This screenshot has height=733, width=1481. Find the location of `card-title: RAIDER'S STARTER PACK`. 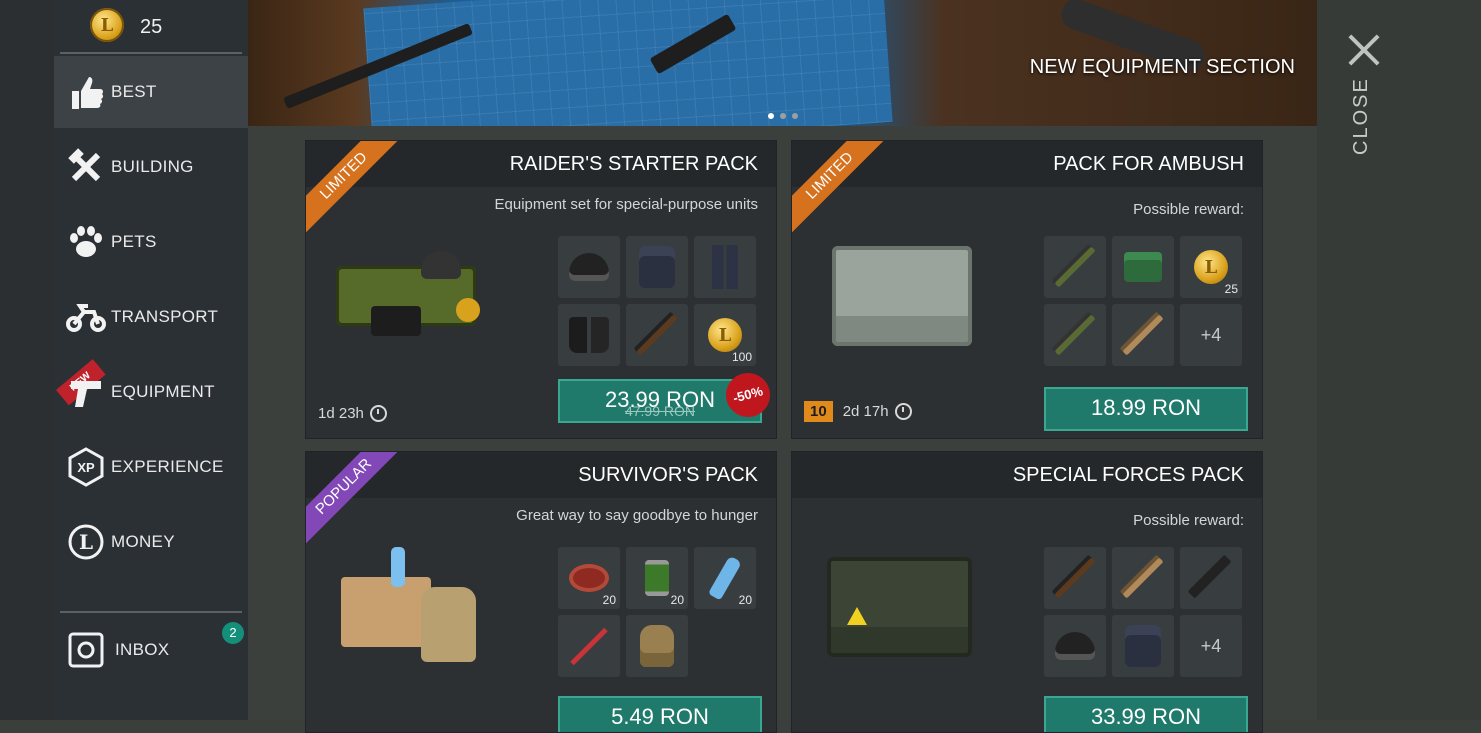

card-title: RAIDER'S STARTER PACK is located at coordinates (633, 164).